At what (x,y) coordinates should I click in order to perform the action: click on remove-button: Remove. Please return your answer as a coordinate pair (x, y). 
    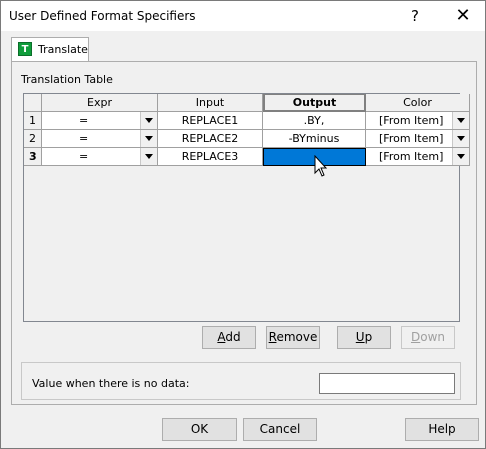
    Looking at the image, I should click on (293, 337).